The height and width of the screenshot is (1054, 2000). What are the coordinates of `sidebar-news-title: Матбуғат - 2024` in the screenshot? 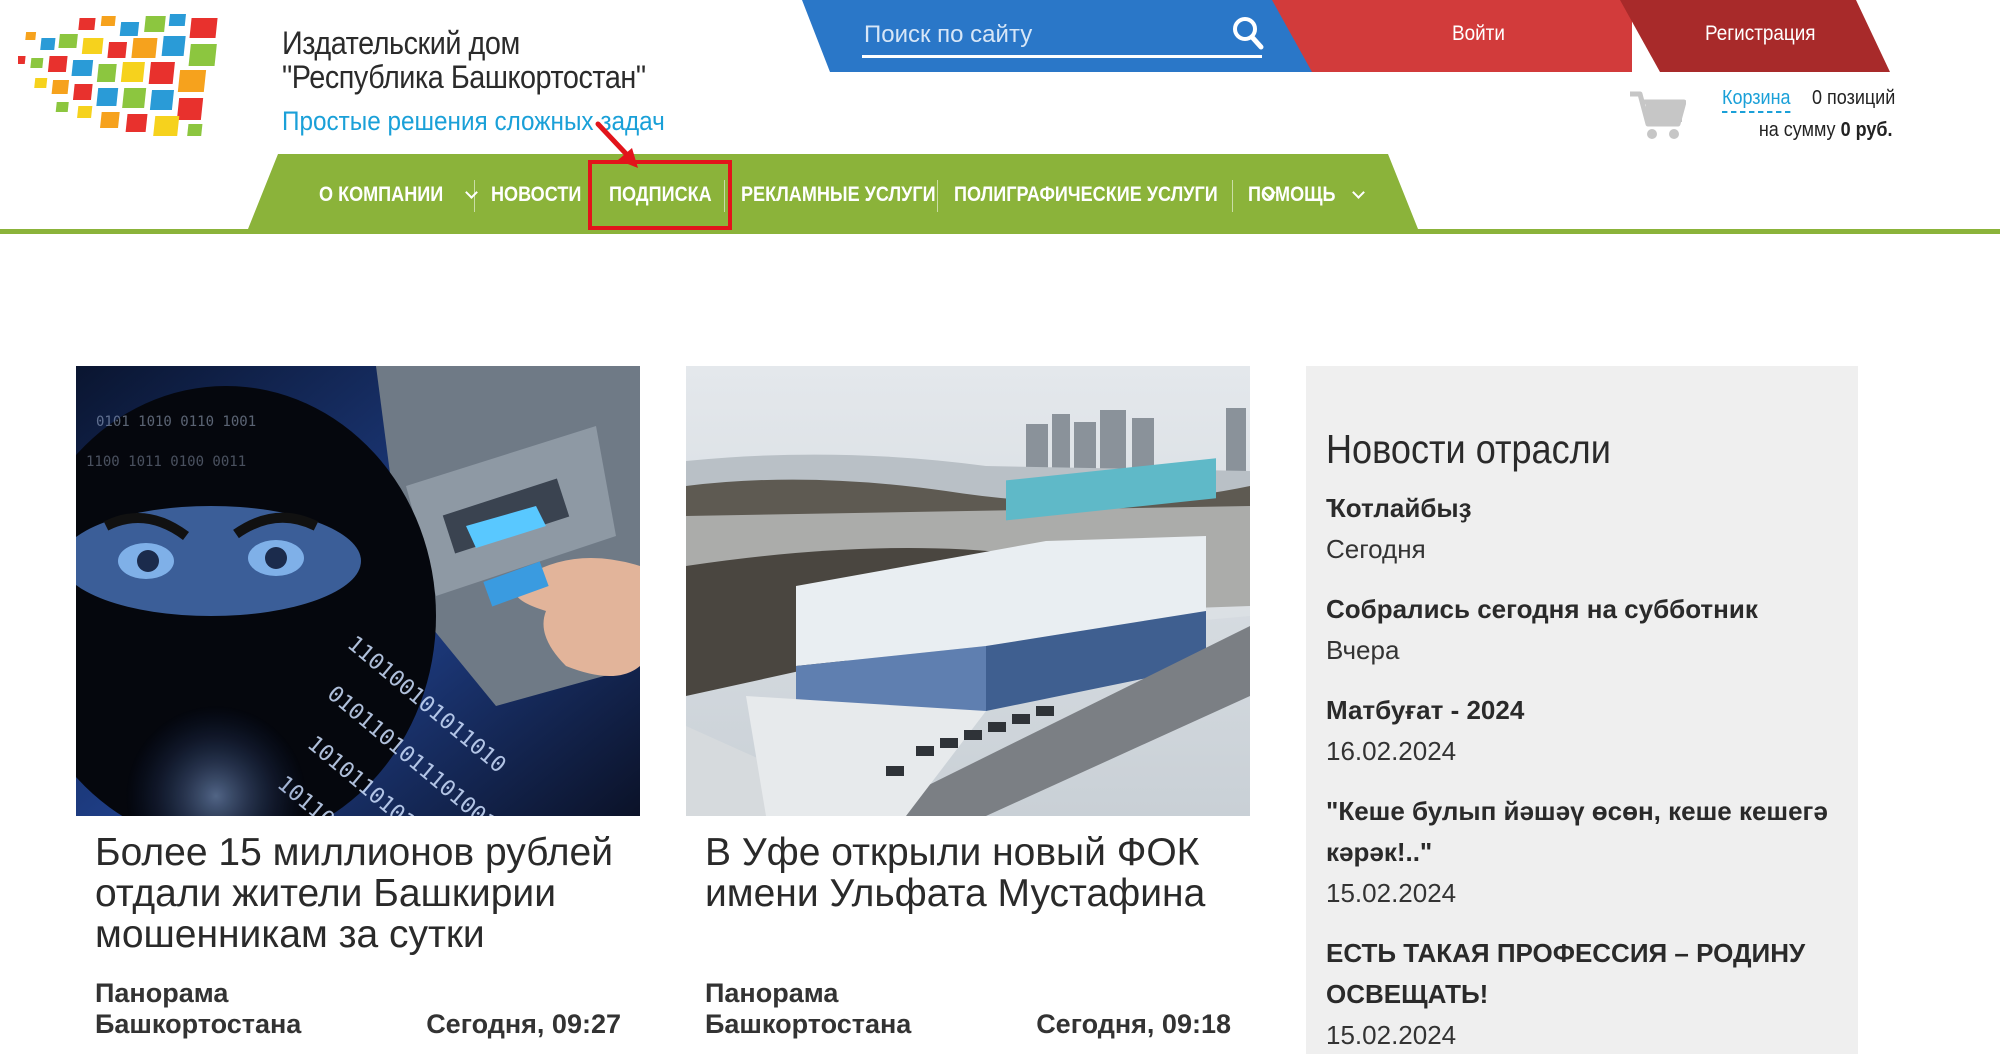 It's located at (1586, 710).